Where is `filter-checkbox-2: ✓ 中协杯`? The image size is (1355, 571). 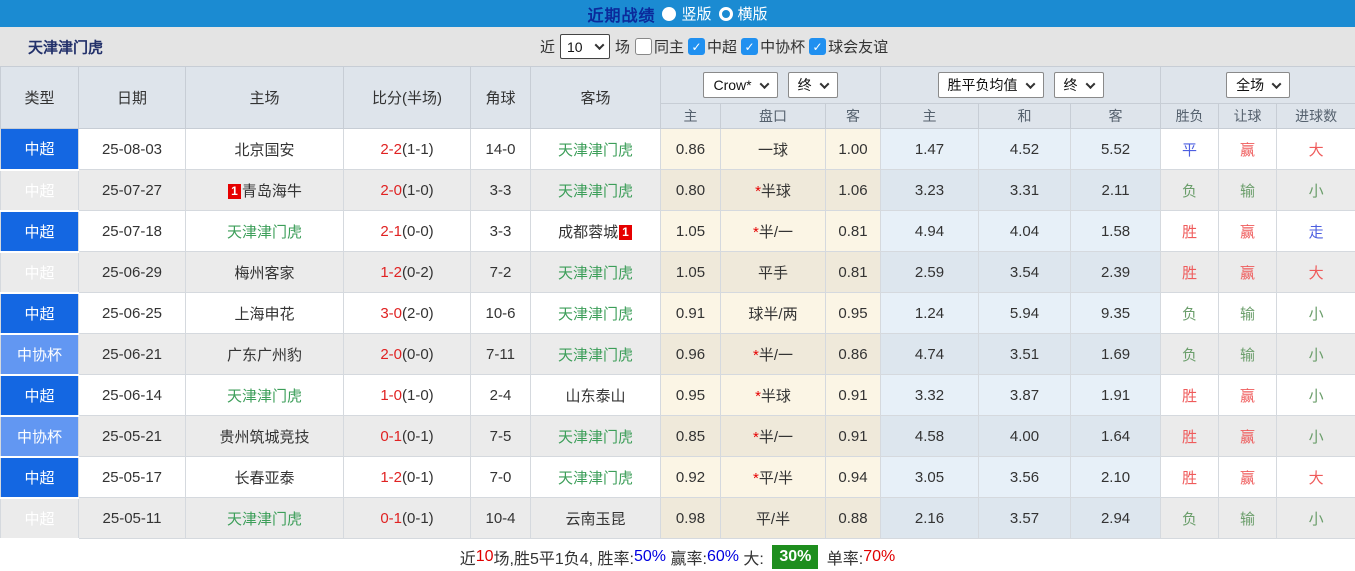
filter-checkbox-2: ✓ 中协杯 is located at coordinates (773, 46).